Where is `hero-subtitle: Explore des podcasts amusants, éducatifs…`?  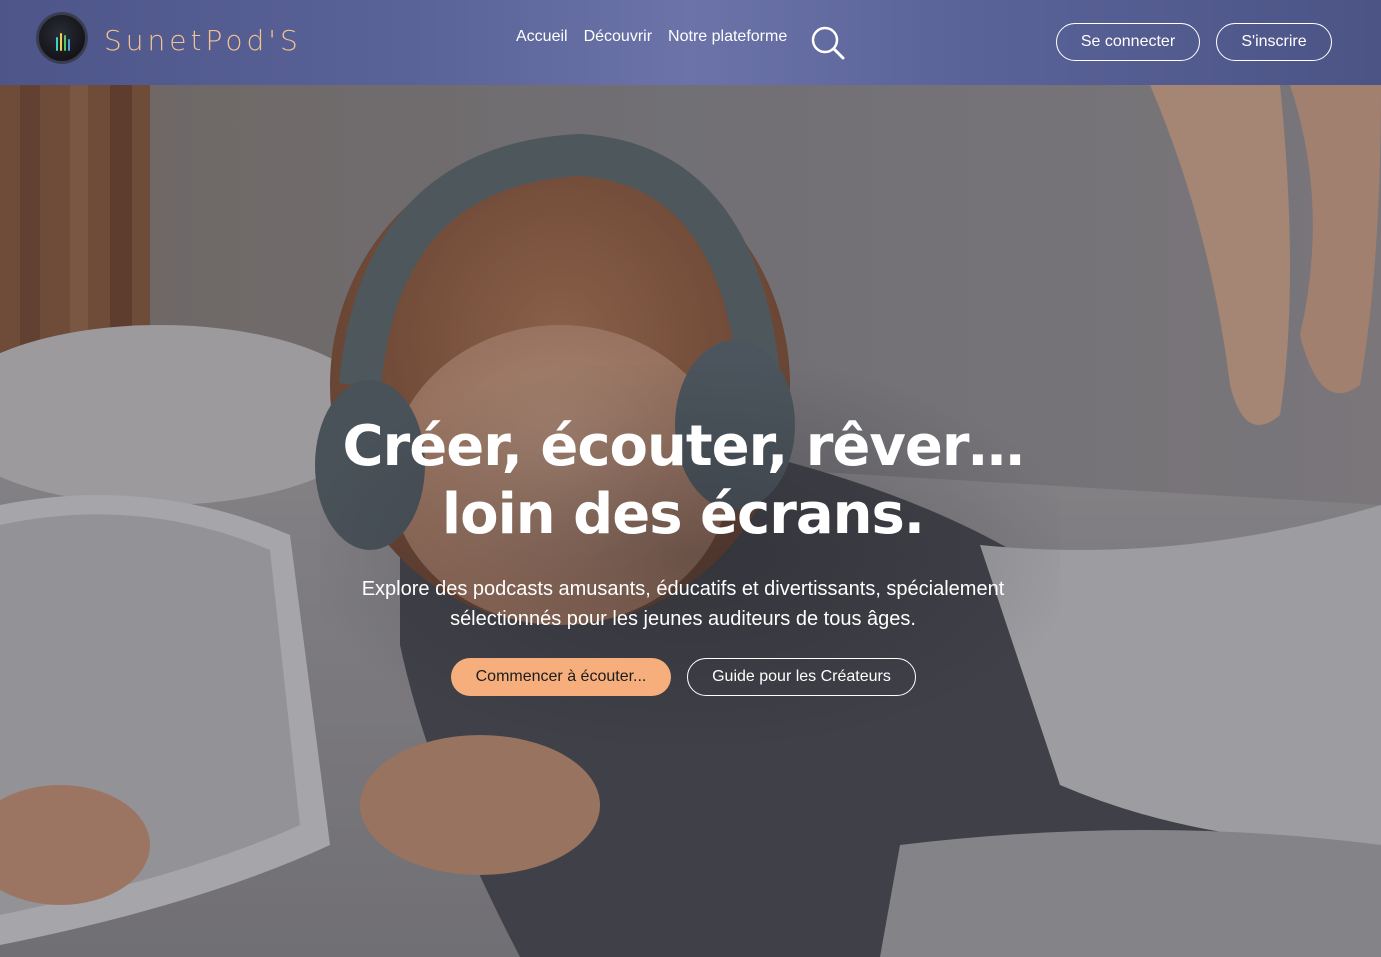
hero-subtitle: Explore des podcasts amusants, éducatifs… is located at coordinates (683, 604).